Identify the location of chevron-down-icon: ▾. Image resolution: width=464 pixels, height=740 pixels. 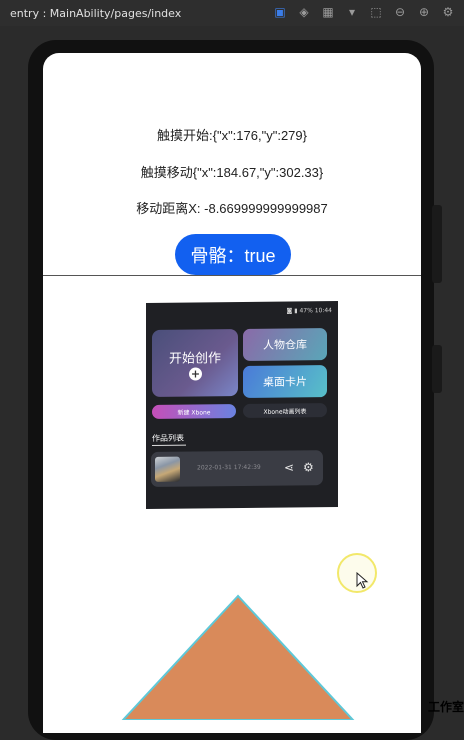
(352, 12).